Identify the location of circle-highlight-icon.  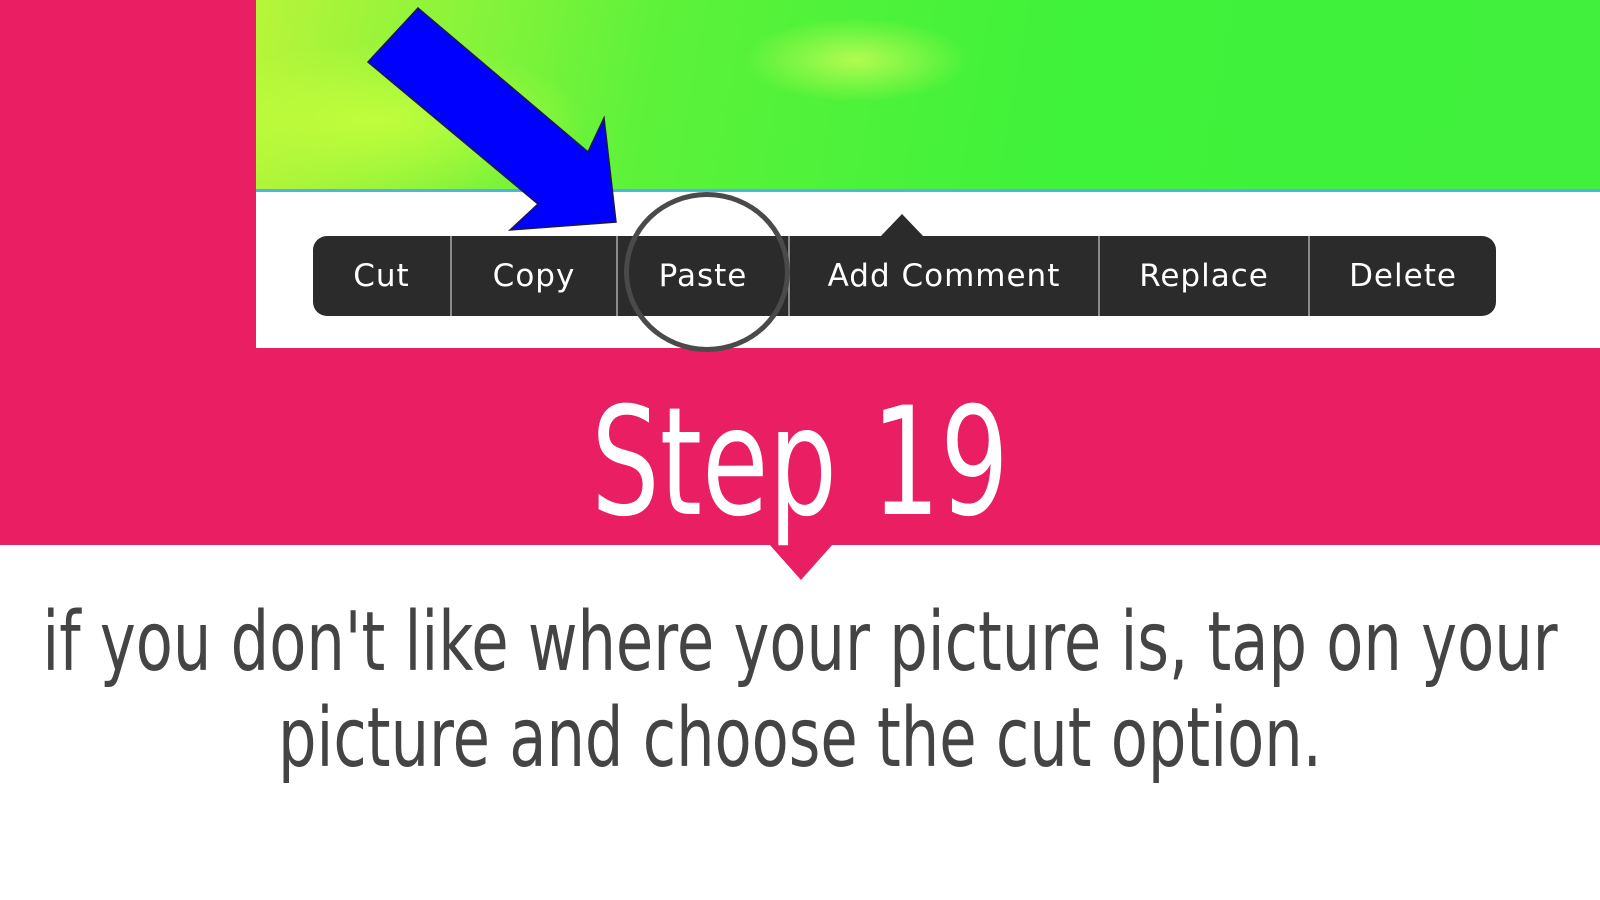
(707, 272).